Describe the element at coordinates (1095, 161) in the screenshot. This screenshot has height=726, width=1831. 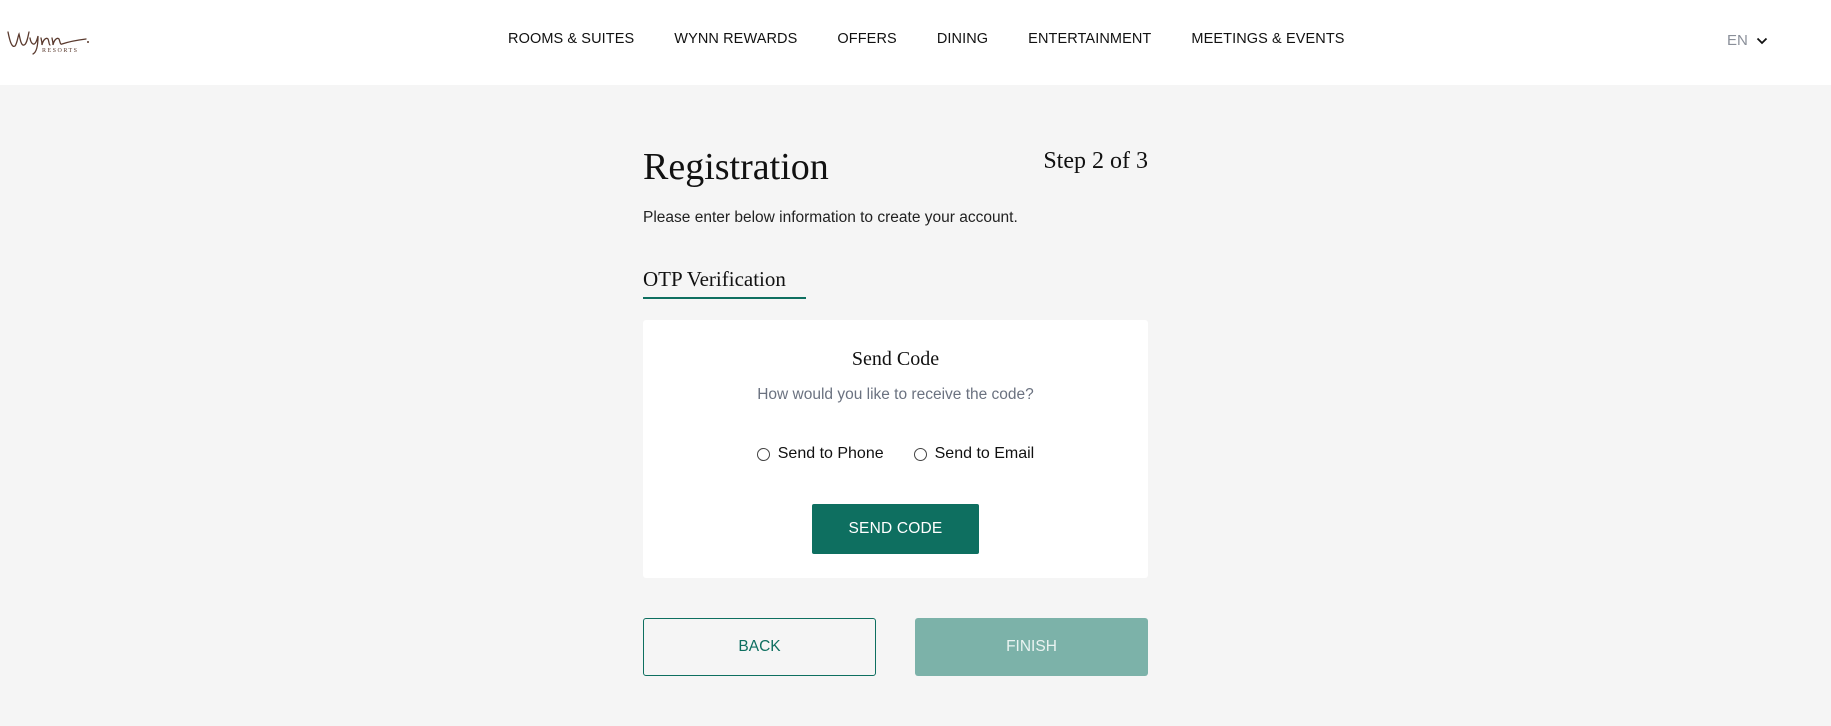
I see `step-indicator: Step 2 of 3` at that location.